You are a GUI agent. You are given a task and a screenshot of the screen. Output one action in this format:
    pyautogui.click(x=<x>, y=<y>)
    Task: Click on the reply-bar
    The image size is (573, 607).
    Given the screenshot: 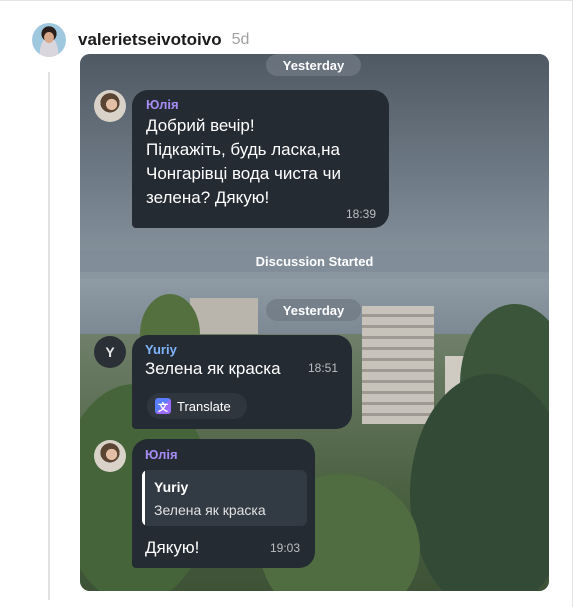 What is the action you would take?
    pyautogui.click(x=143, y=498)
    